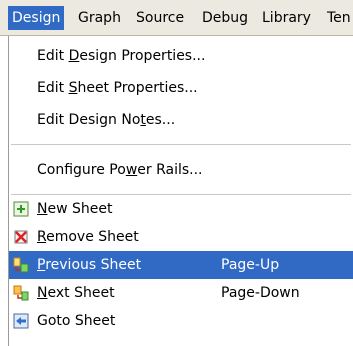  Describe the element at coordinates (21, 293) in the screenshot. I see `next-sheet-icon` at that location.